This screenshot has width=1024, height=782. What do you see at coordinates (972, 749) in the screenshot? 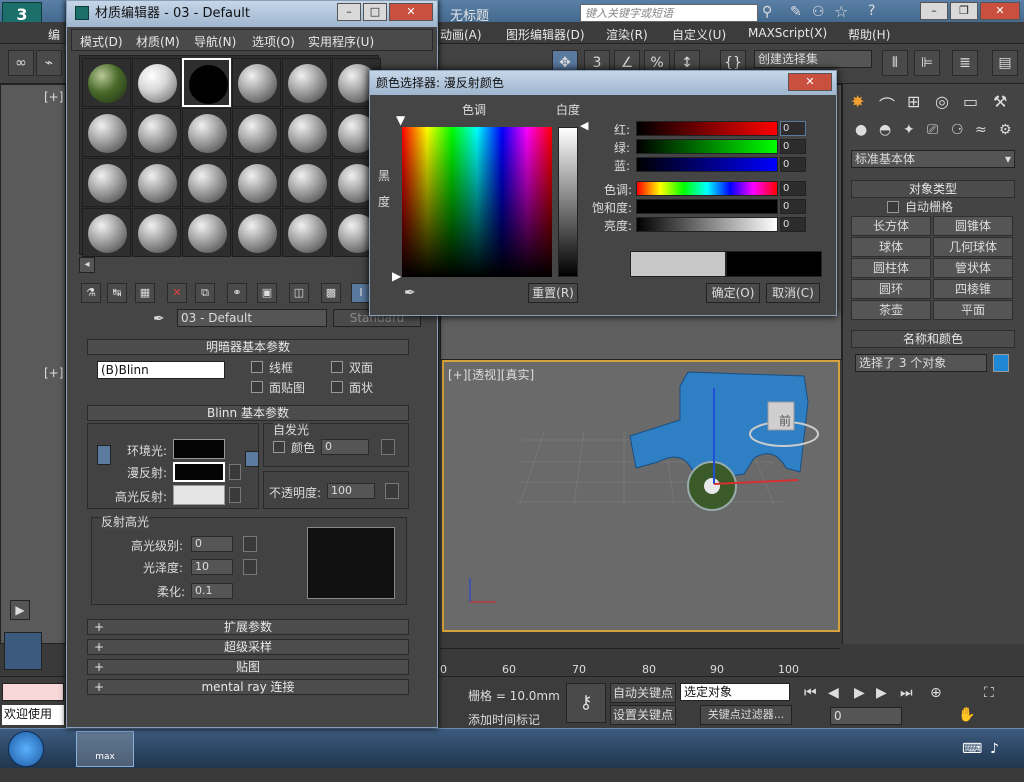
I see `keyboard-icon: ⌨` at bounding box center [972, 749].